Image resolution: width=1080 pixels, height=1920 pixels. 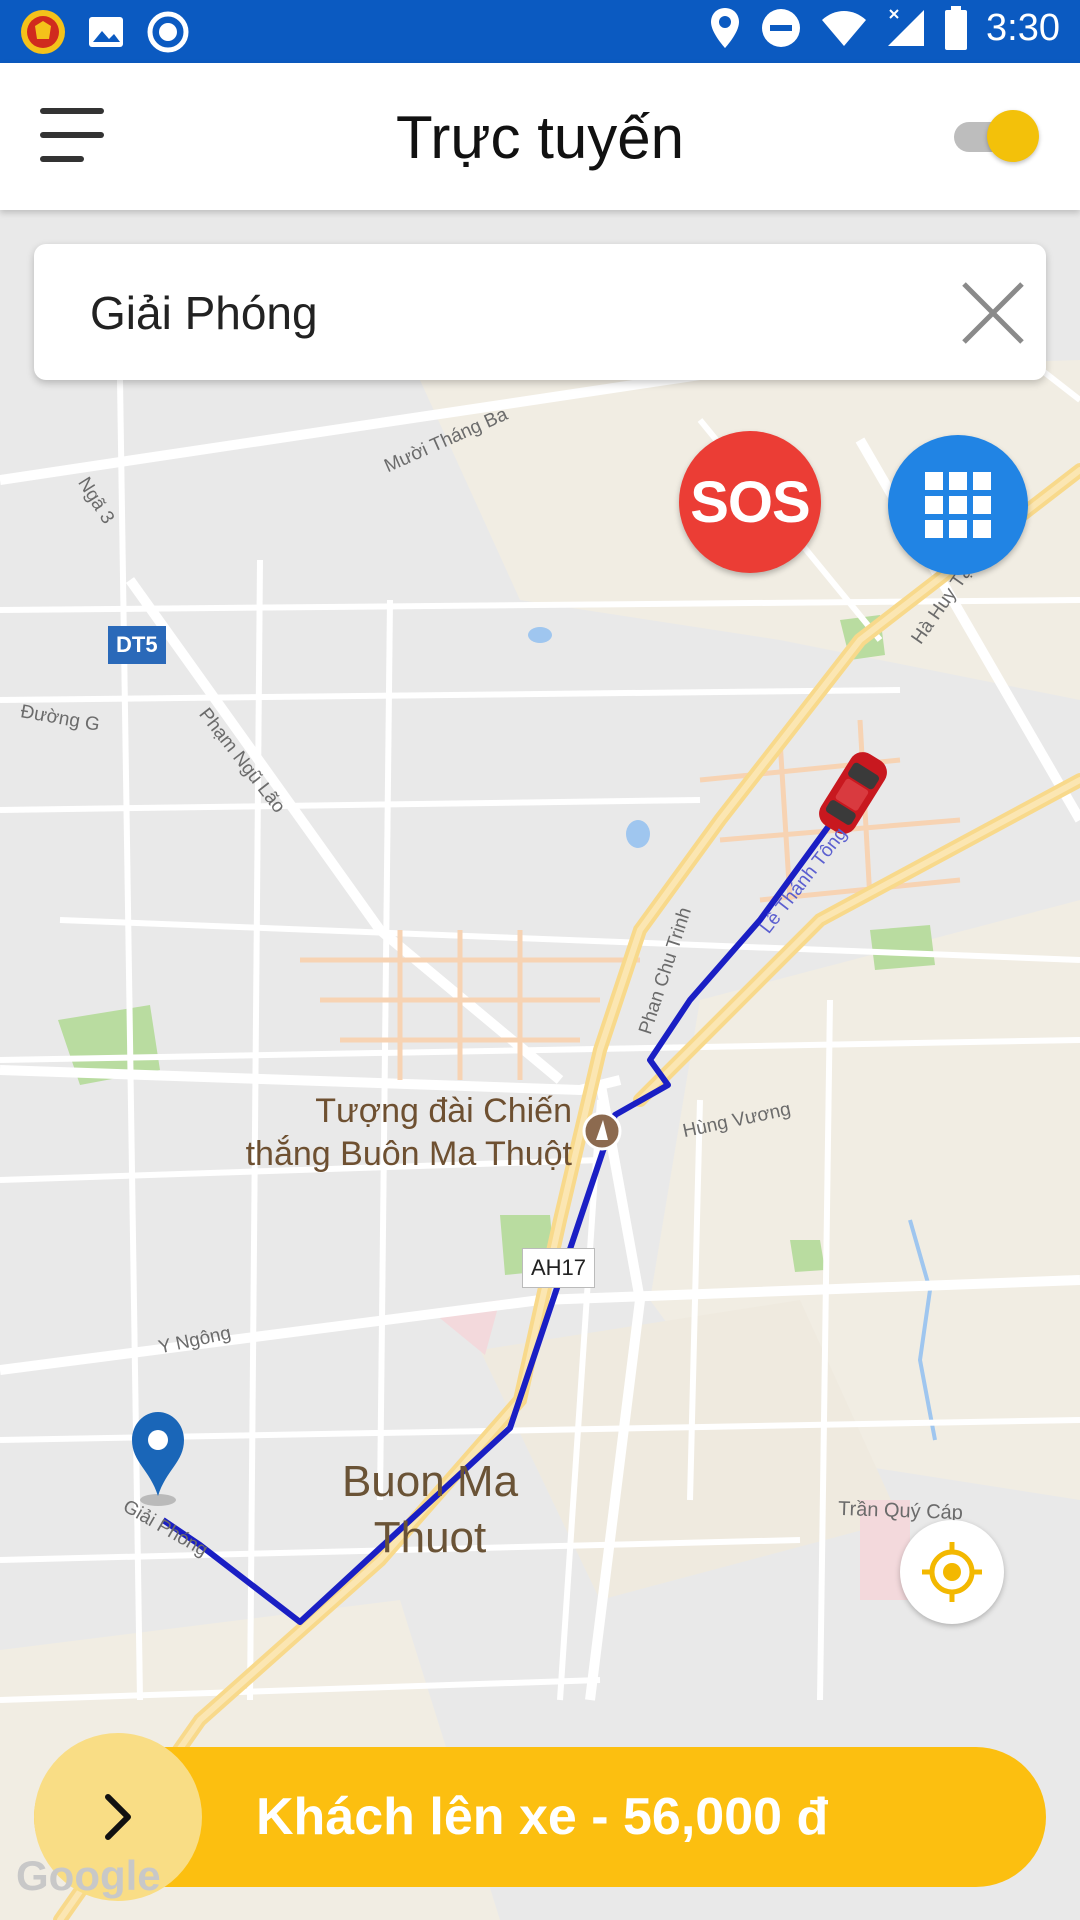 What do you see at coordinates (168, 32) in the screenshot?
I see `record-icon` at bounding box center [168, 32].